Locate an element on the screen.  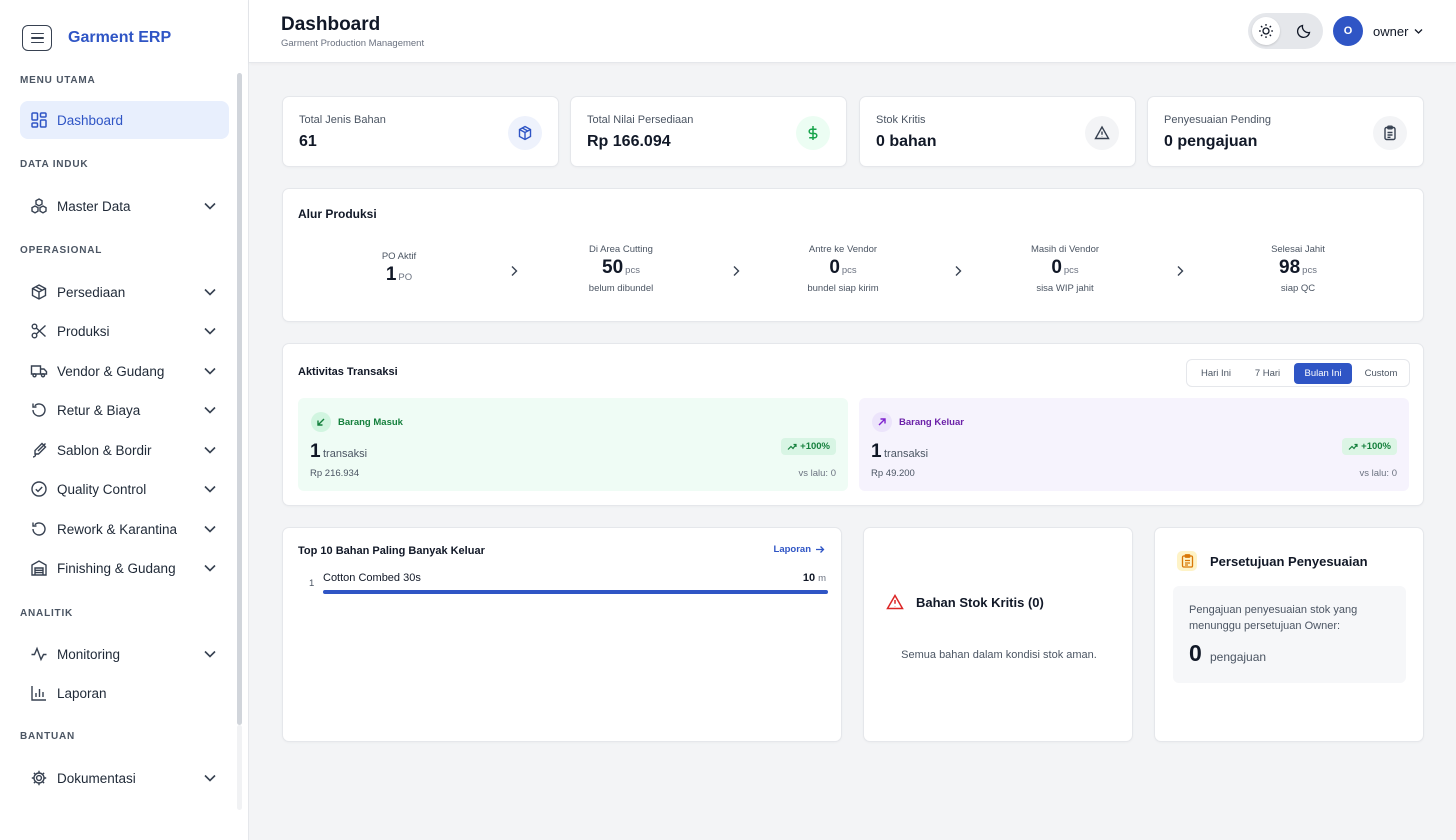
range-7-days-button: 7 Hari is located at coordinates (1267, 373).